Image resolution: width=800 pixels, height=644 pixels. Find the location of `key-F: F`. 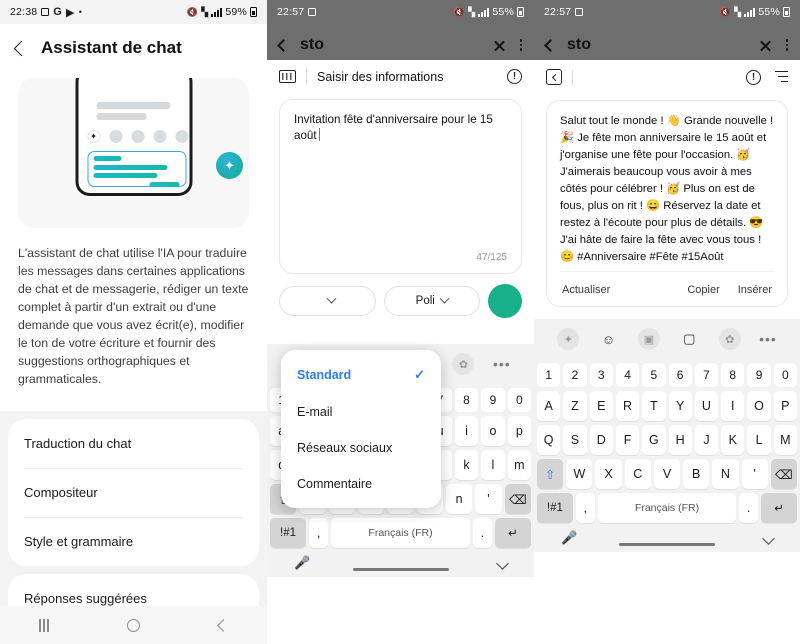

key-F: F is located at coordinates (627, 440).